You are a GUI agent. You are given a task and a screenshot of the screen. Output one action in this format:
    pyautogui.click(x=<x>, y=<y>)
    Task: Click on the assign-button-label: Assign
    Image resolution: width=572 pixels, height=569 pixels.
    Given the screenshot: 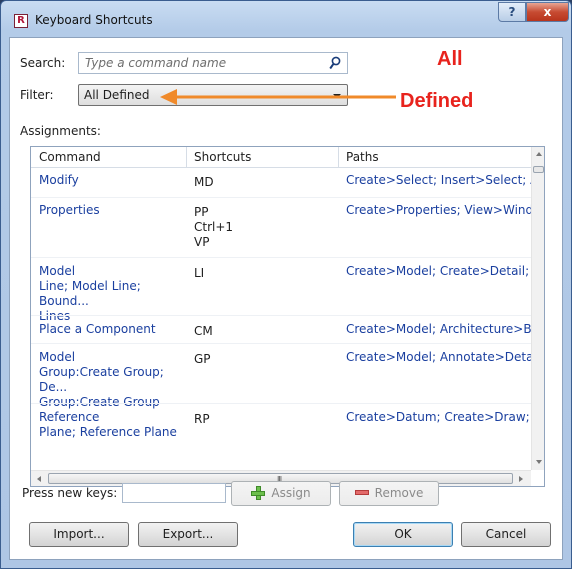 What is the action you would take?
    pyautogui.click(x=291, y=493)
    